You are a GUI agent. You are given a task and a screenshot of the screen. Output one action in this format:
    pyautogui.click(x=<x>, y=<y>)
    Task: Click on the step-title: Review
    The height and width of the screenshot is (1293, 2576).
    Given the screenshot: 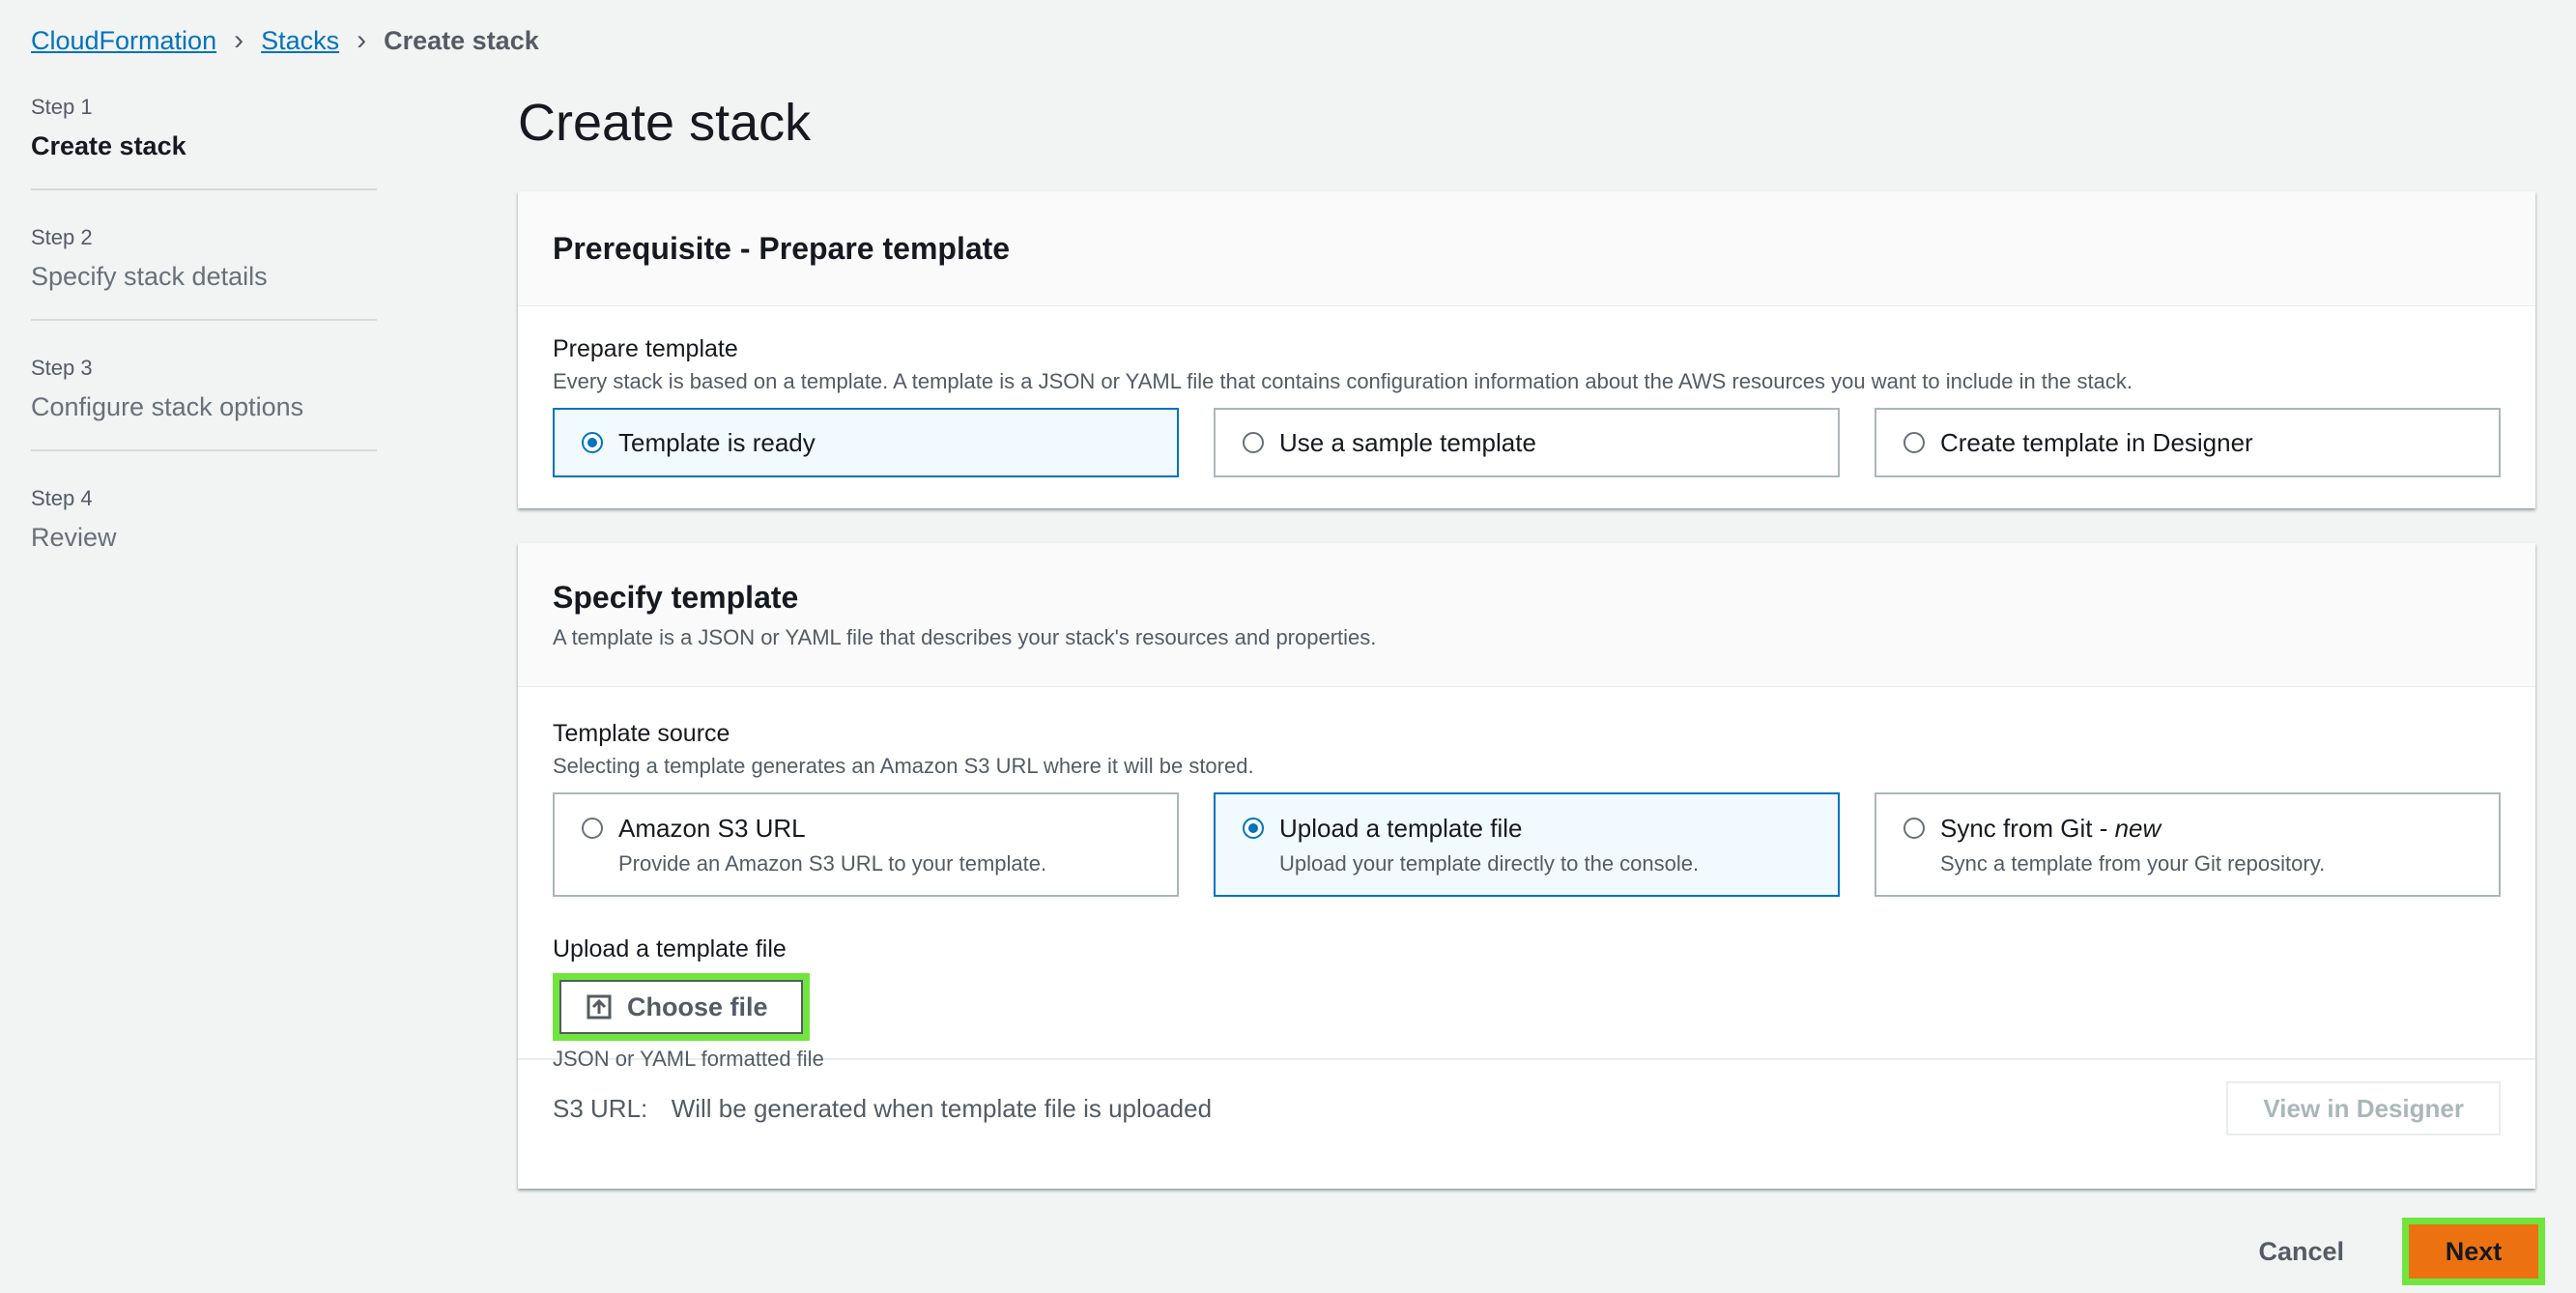 What is the action you would take?
    pyautogui.click(x=74, y=537)
    